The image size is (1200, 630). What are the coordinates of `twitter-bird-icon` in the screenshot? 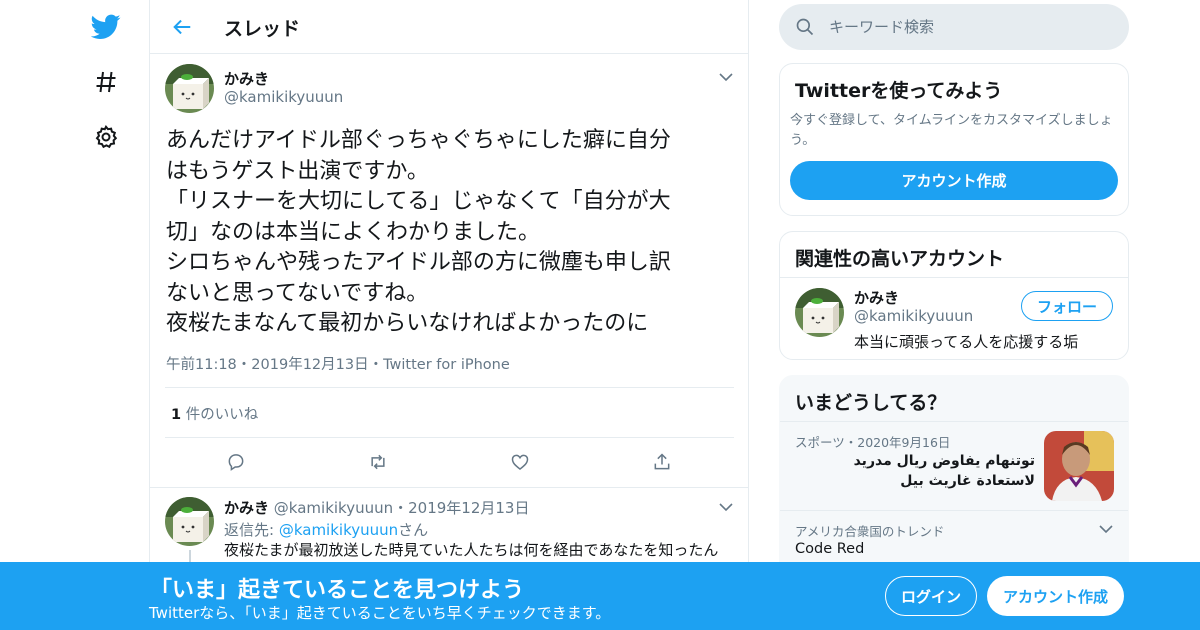 It's located at (106, 27).